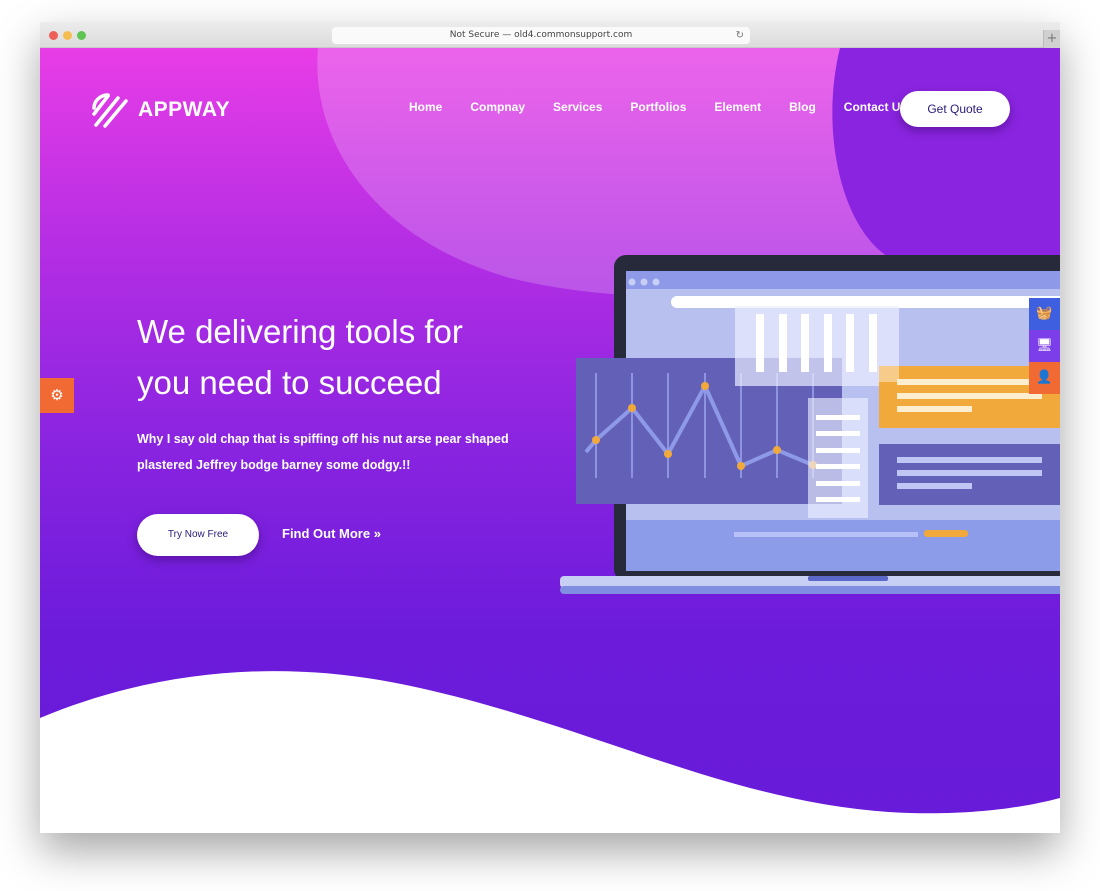  I want to click on url-text: Not Secure — old4.commonsupport.com, so click(541, 35).